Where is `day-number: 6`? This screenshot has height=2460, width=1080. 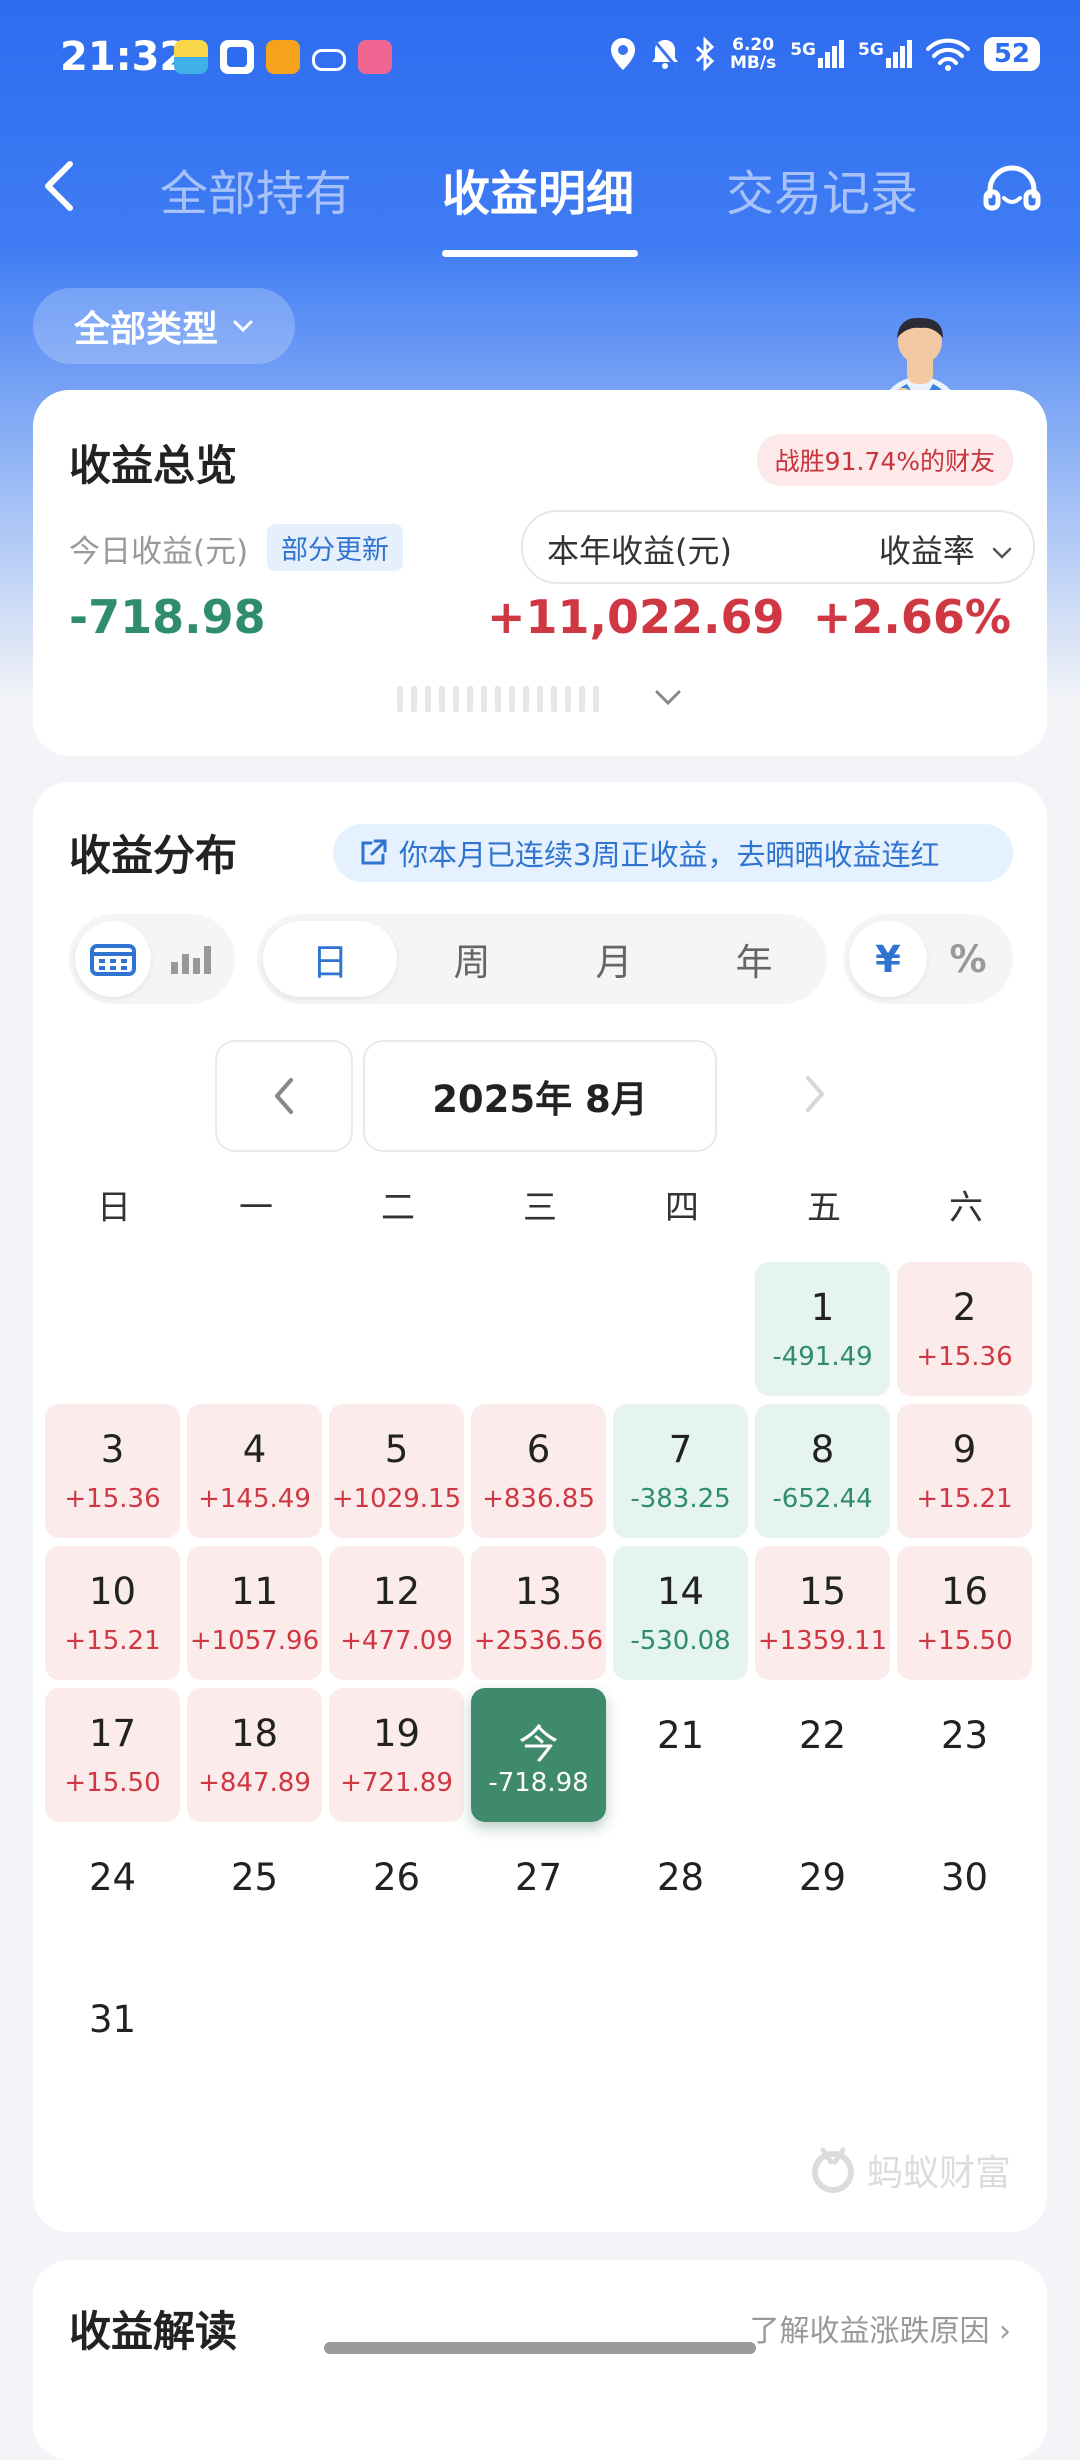
day-number: 6 is located at coordinates (538, 1449).